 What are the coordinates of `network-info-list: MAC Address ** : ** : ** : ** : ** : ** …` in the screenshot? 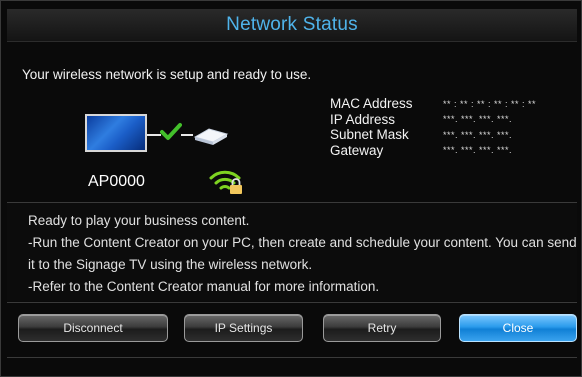 It's located at (456, 127).